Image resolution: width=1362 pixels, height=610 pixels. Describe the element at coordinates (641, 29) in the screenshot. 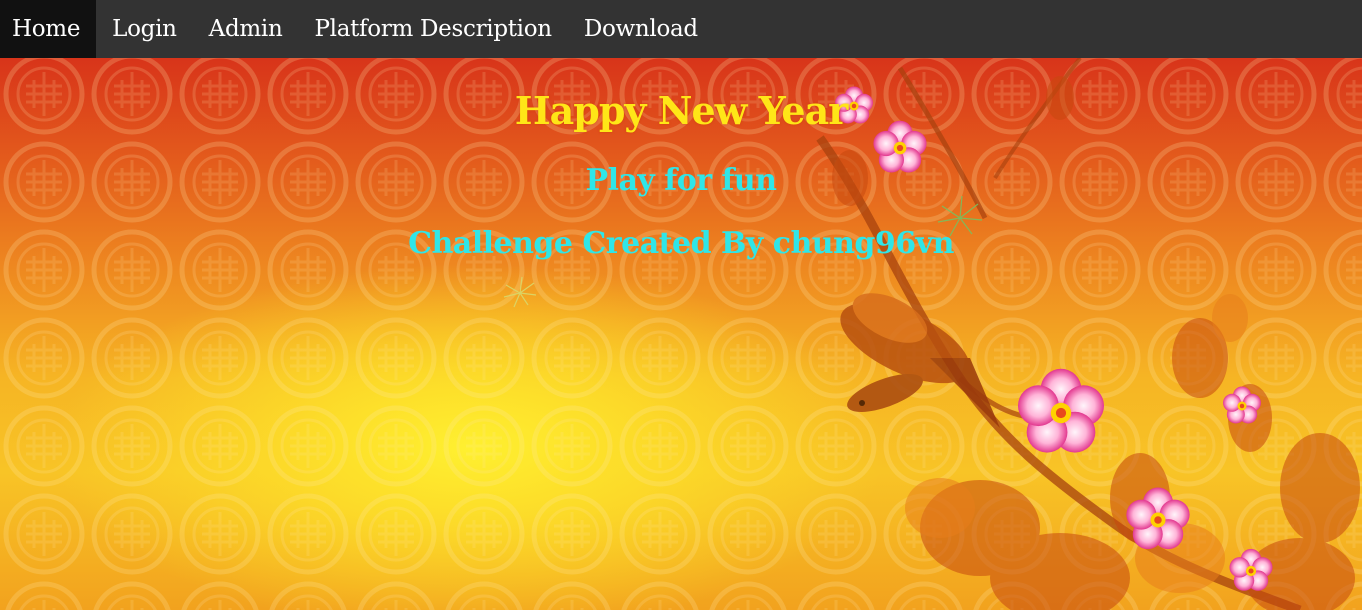

I see `nav-download: Download` at that location.